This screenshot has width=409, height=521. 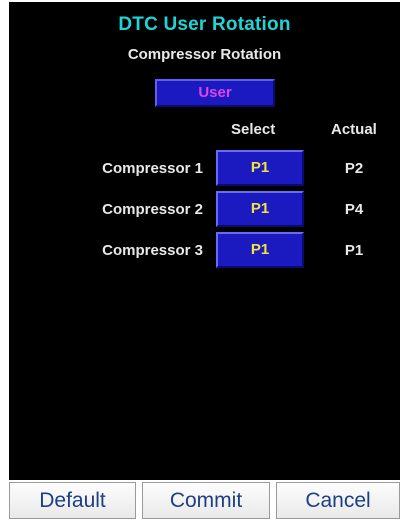 I want to click on compressor-2-label: Compressor 2, so click(x=152, y=209).